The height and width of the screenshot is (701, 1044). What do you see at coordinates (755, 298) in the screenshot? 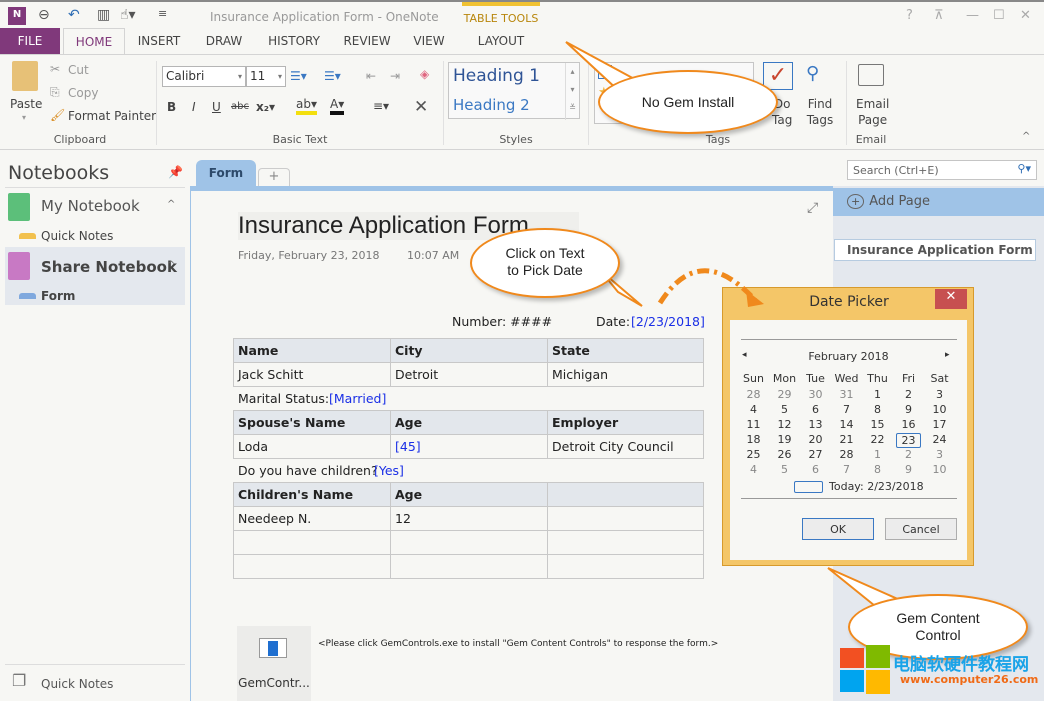
I see `arrow-head-icon` at bounding box center [755, 298].